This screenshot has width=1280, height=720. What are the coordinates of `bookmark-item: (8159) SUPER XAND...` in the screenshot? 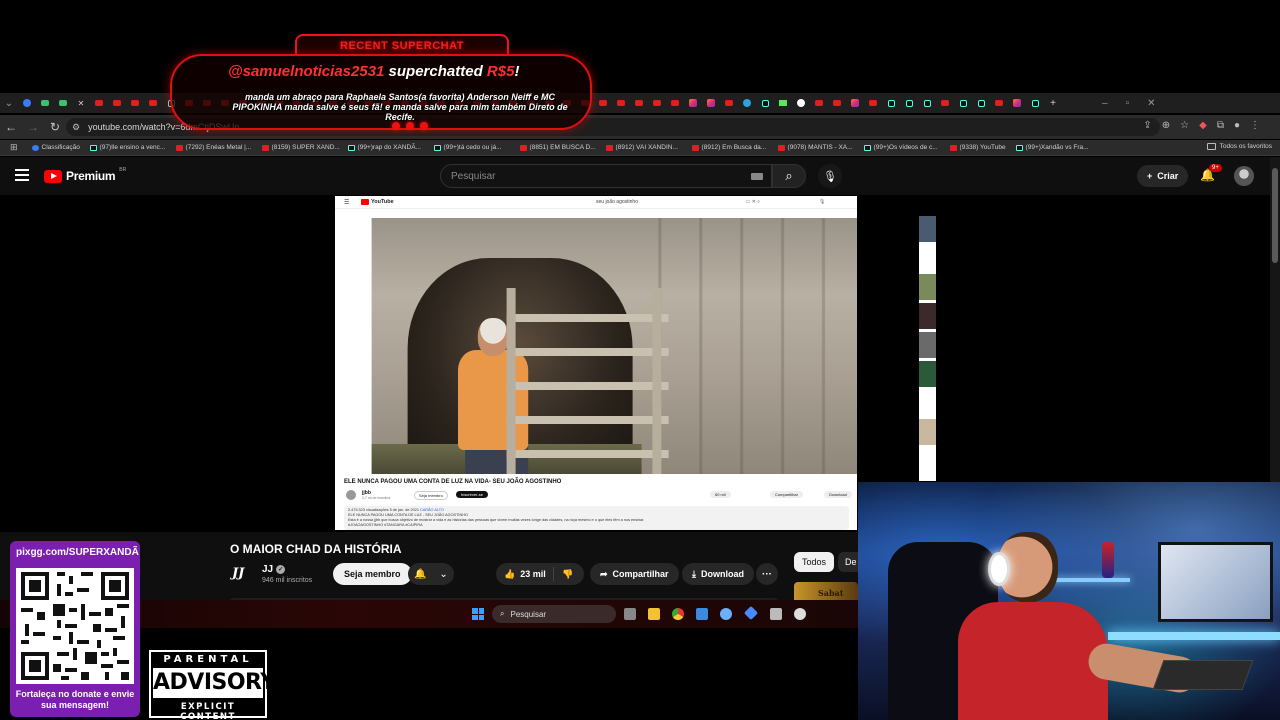 It's located at (304, 147).